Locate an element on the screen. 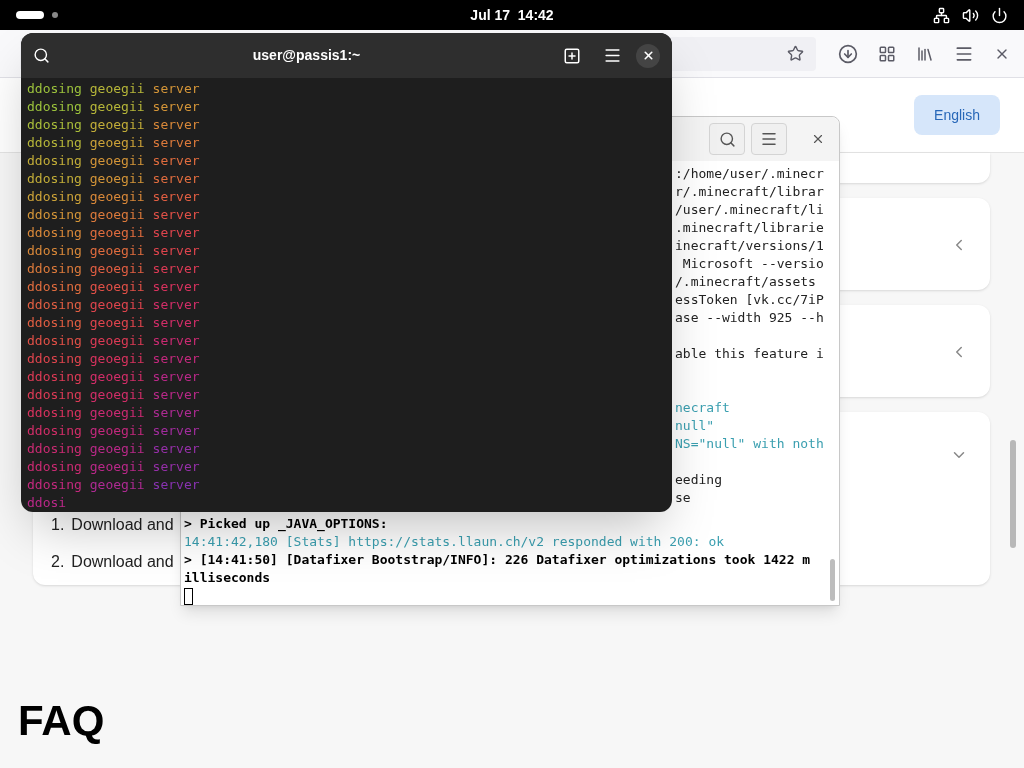 The height and width of the screenshot is (768, 1024). network-icon is located at coordinates (941, 15).